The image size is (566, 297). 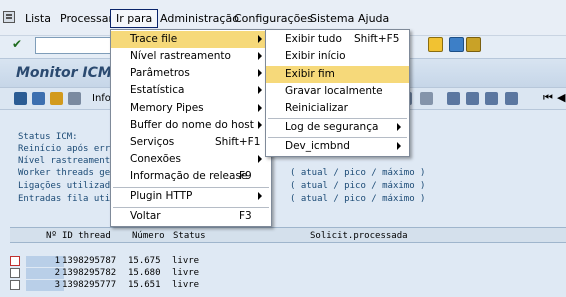 What do you see at coordinates (191, 56) in the screenshot?
I see `menu-item-trace-level: Nível rastreamento` at bounding box center [191, 56].